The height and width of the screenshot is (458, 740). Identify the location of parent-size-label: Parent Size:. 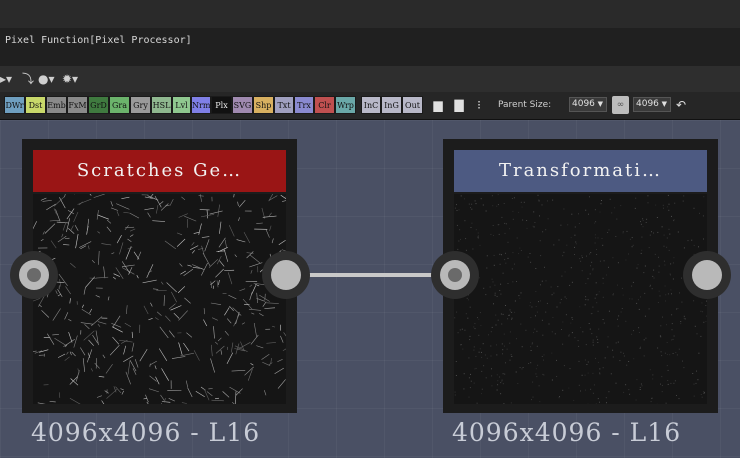
(525, 105).